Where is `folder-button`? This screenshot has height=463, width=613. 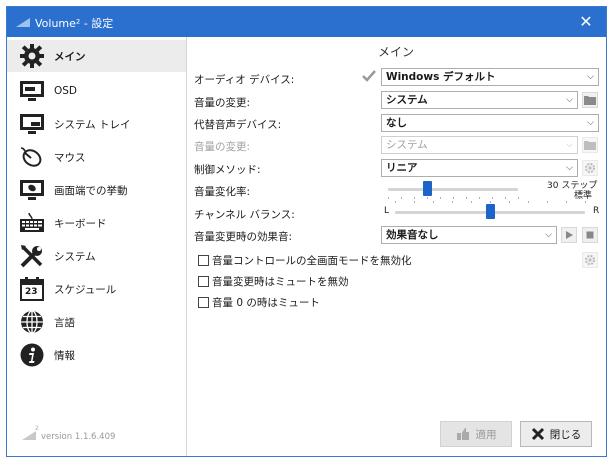 folder-button is located at coordinates (590, 100).